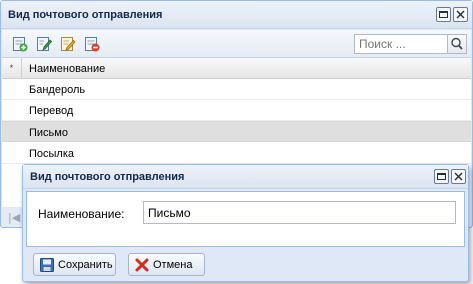 The image size is (473, 284). Describe the element at coordinates (142, 265) in the screenshot. I see `cancel-icon` at that location.